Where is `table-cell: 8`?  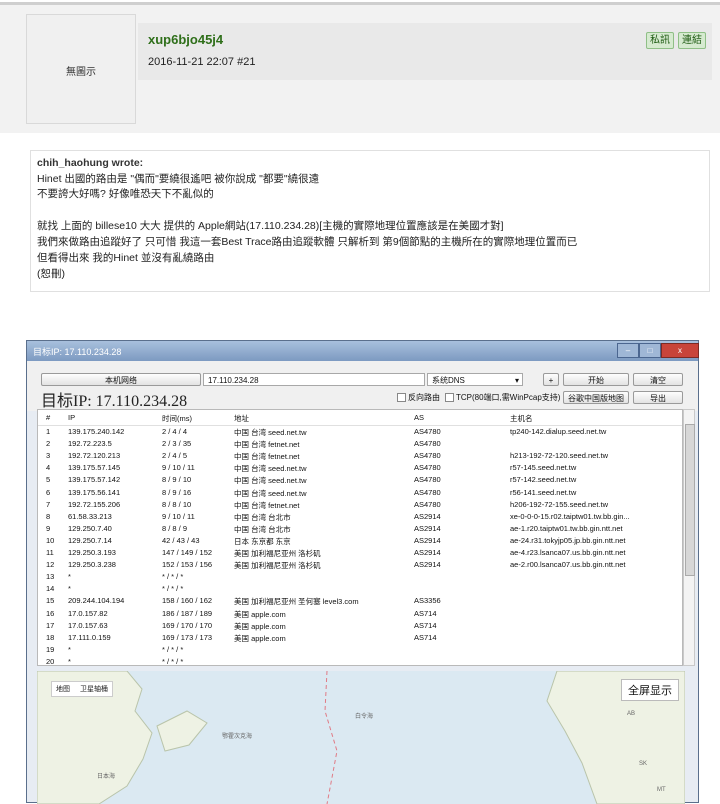 table-cell: 8 is located at coordinates (48, 516).